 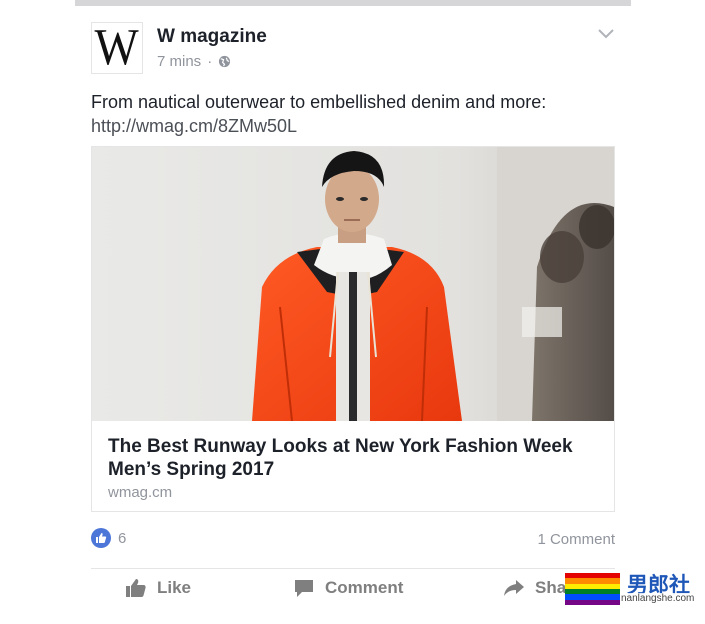 I want to click on avatar-logo-letter: W, so click(x=117, y=47).